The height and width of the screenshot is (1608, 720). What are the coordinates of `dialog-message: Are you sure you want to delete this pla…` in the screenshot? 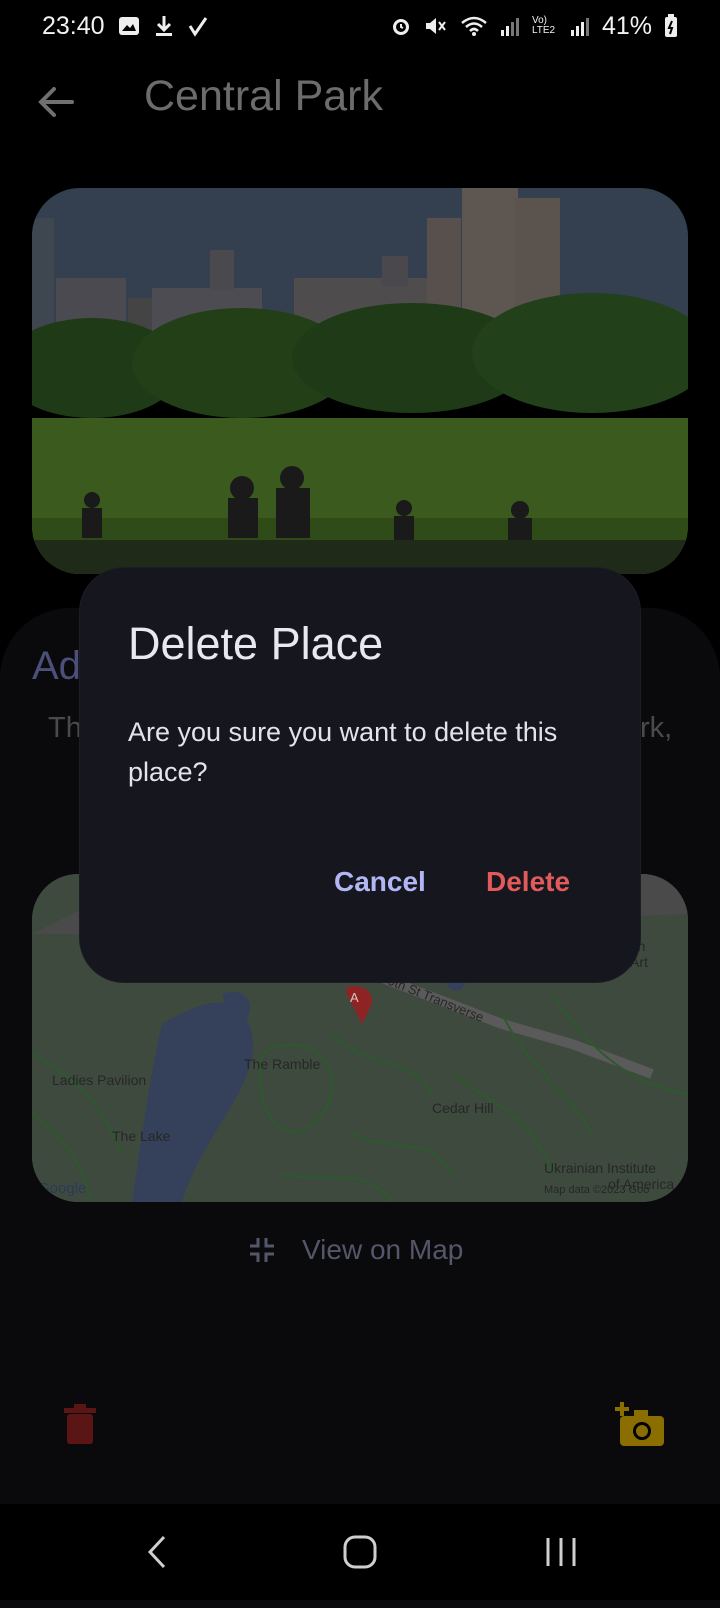 It's located at (343, 752).